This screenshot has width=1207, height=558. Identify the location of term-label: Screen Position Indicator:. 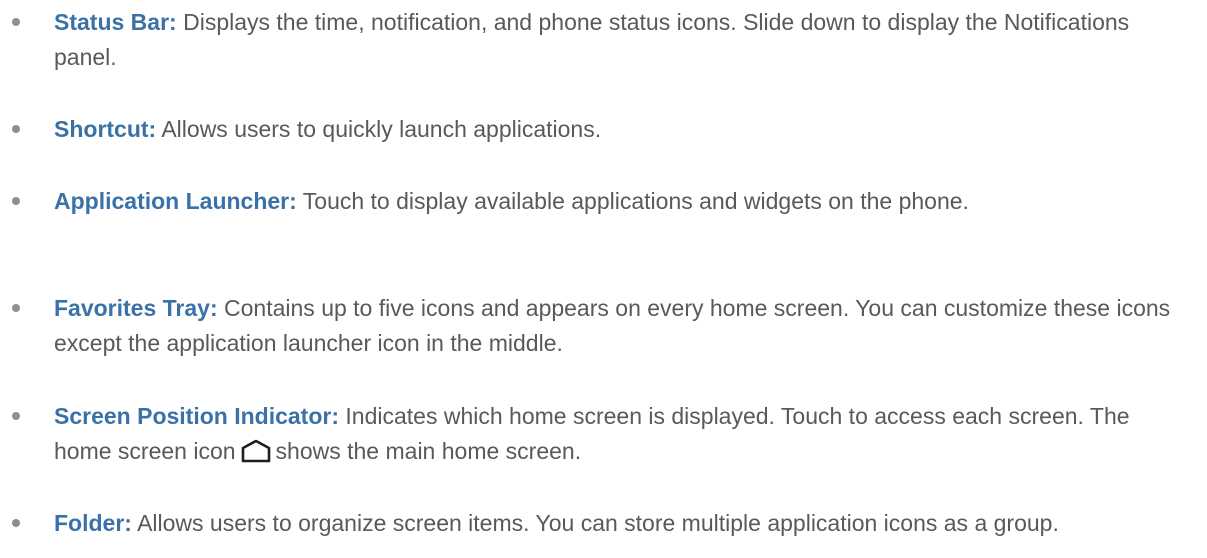
(196, 416).